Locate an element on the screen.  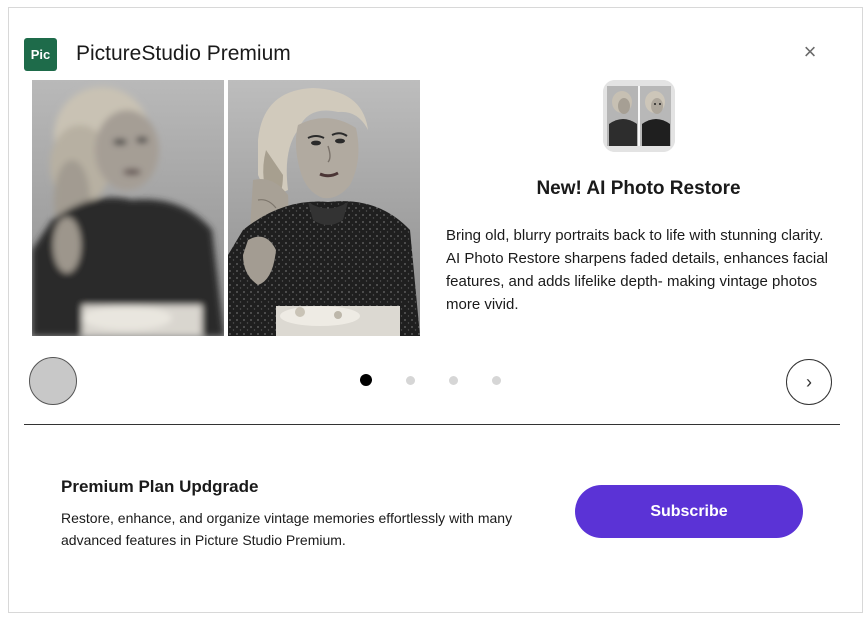
carousel-pagination is located at coordinates (447, 380).